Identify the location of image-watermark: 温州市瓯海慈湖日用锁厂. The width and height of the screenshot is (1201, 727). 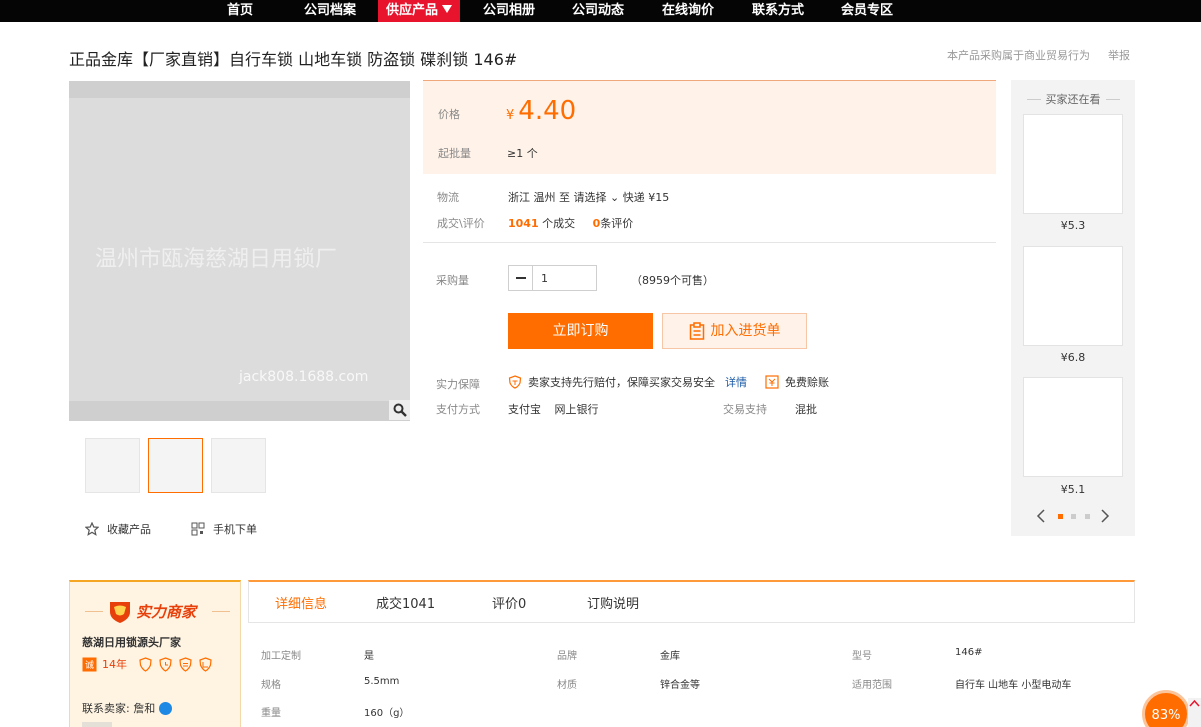
(216, 259).